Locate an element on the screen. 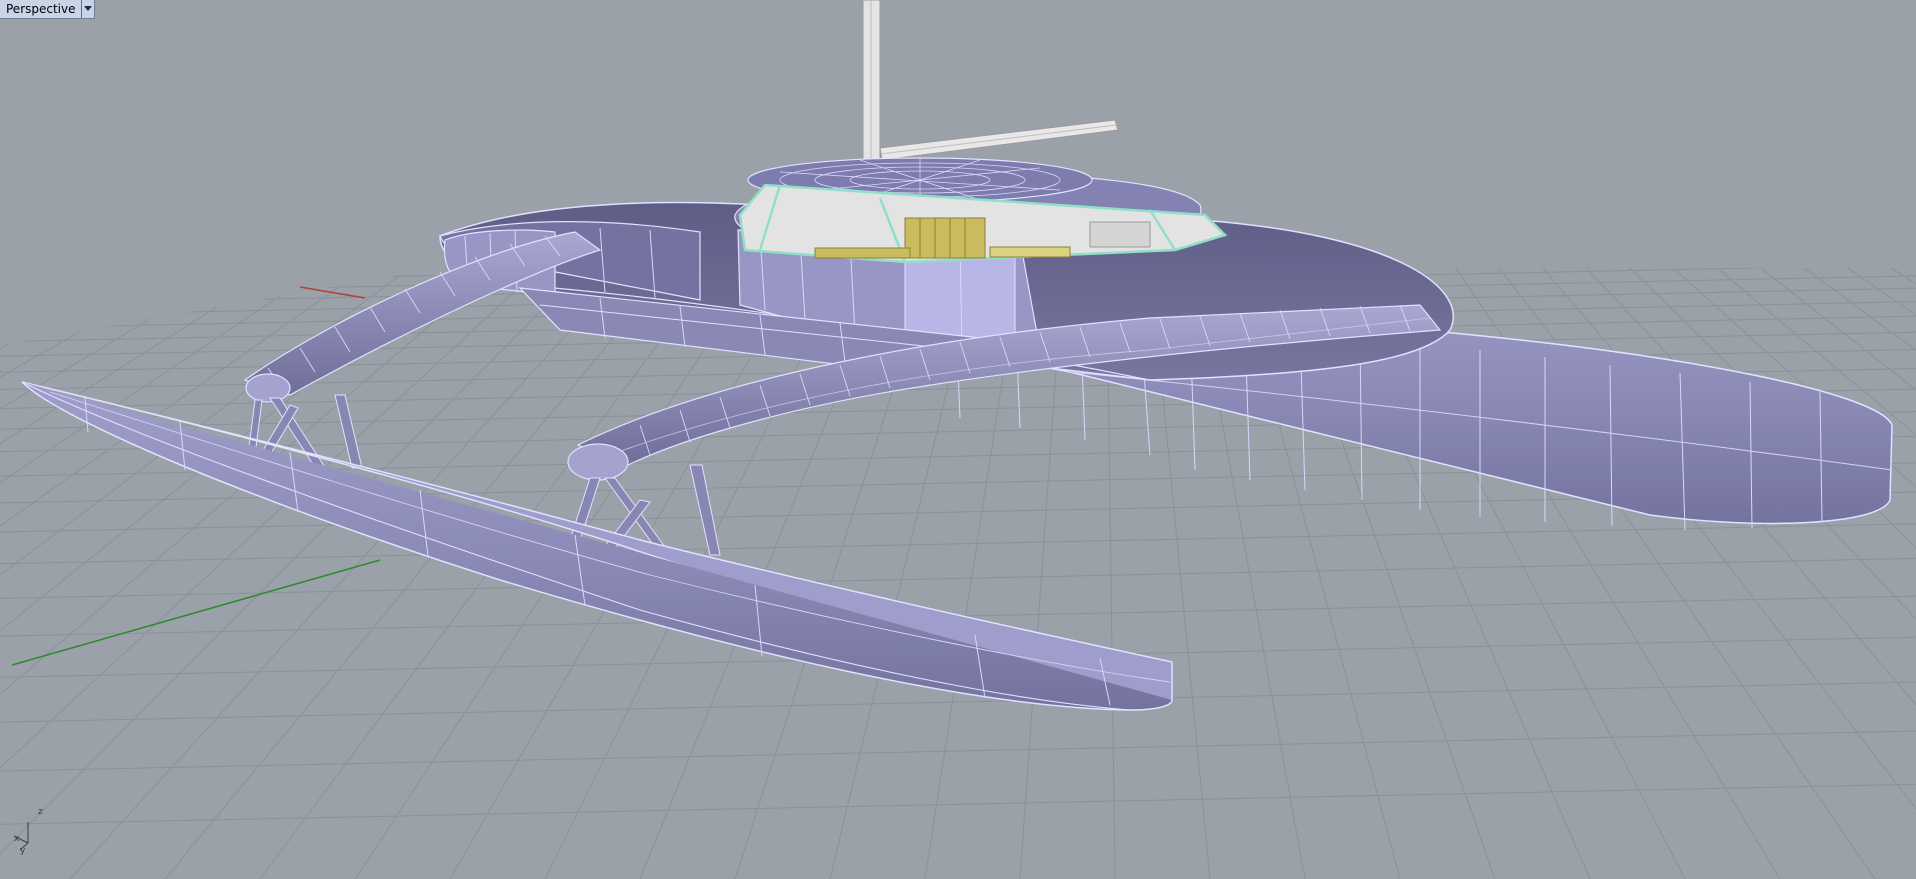 The image size is (1916, 879). dropdown-triangle-icon is located at coordinates (87, 9).